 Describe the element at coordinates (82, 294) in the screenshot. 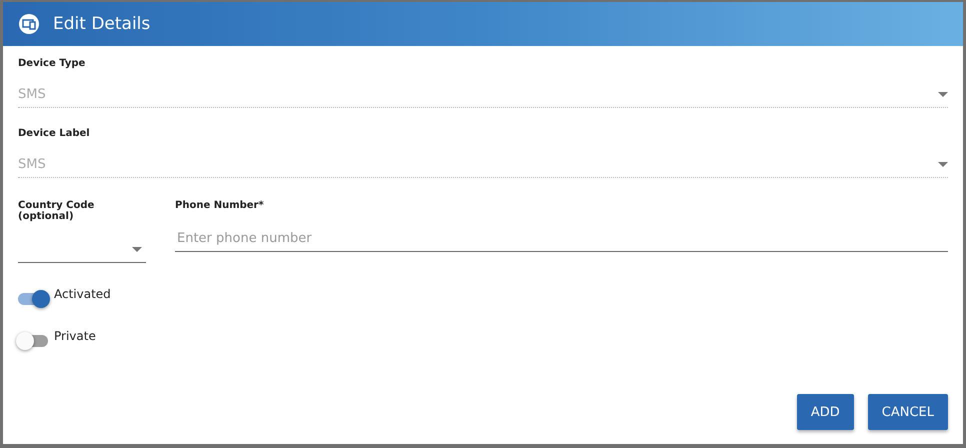

I see `toggle-label: Activated` at that location.